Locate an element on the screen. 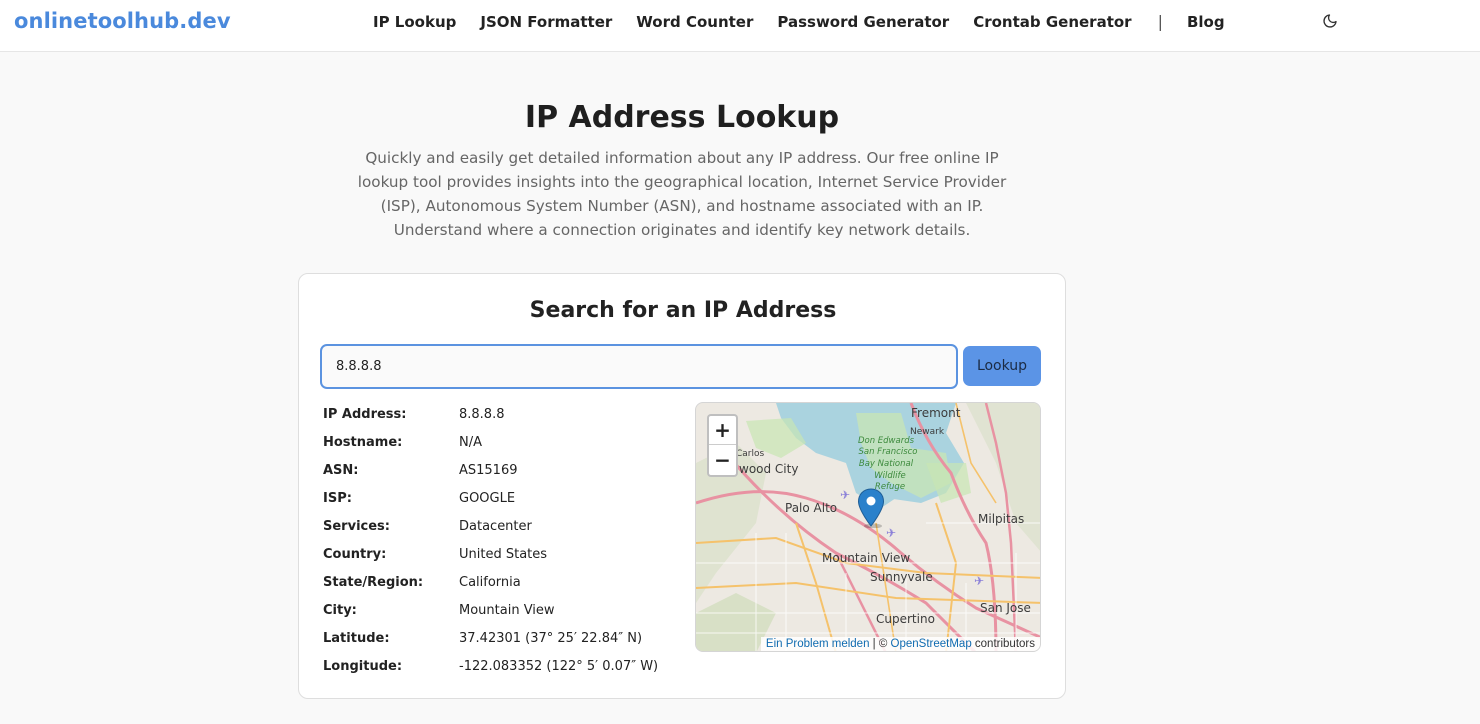  map-label-mountain-view: Mountain View is located at coordinates (866, 558).